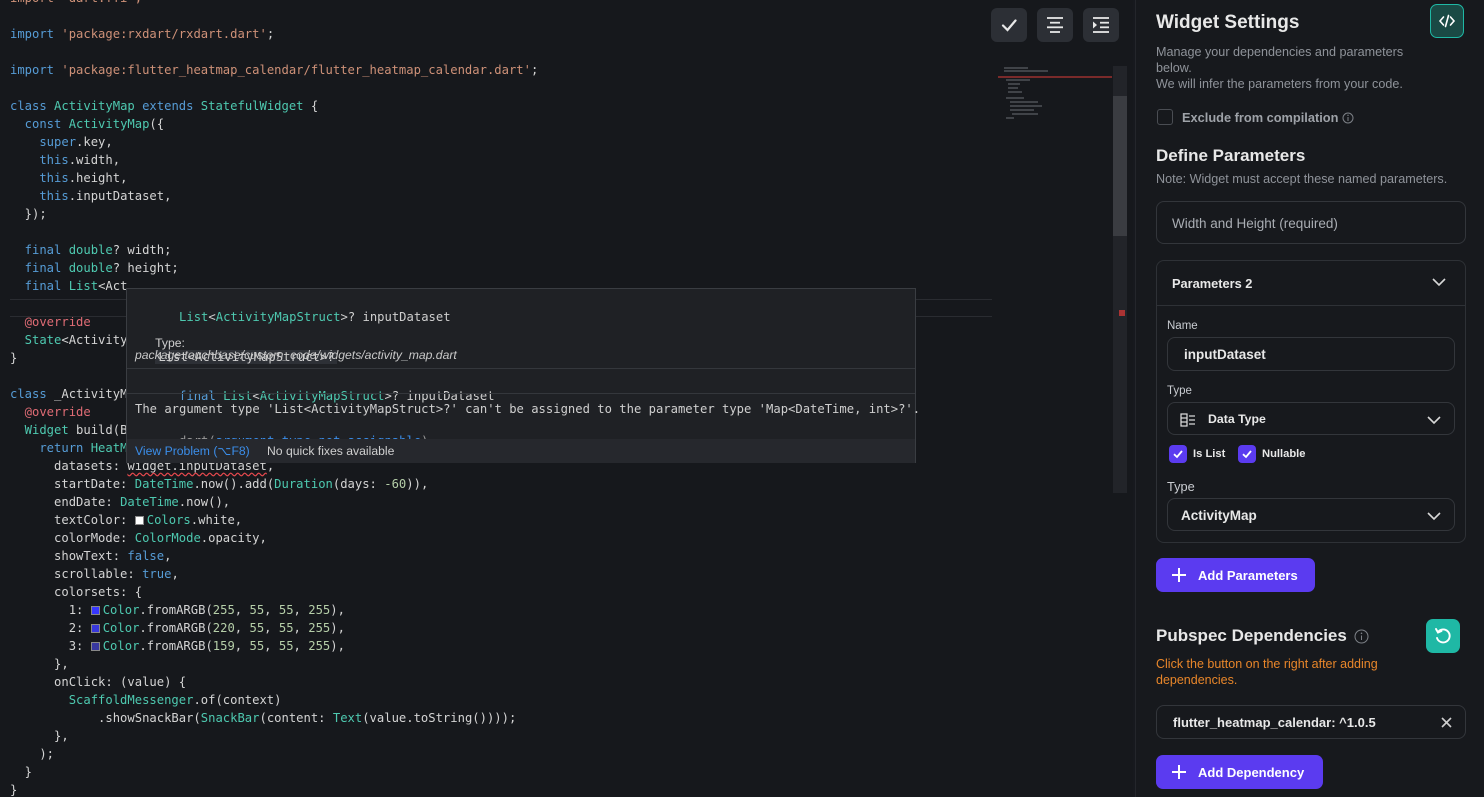 This screenshot has height=797, width=1484. I want to click on code-line: endDate: DateTime.now(),, so click(269, 502).